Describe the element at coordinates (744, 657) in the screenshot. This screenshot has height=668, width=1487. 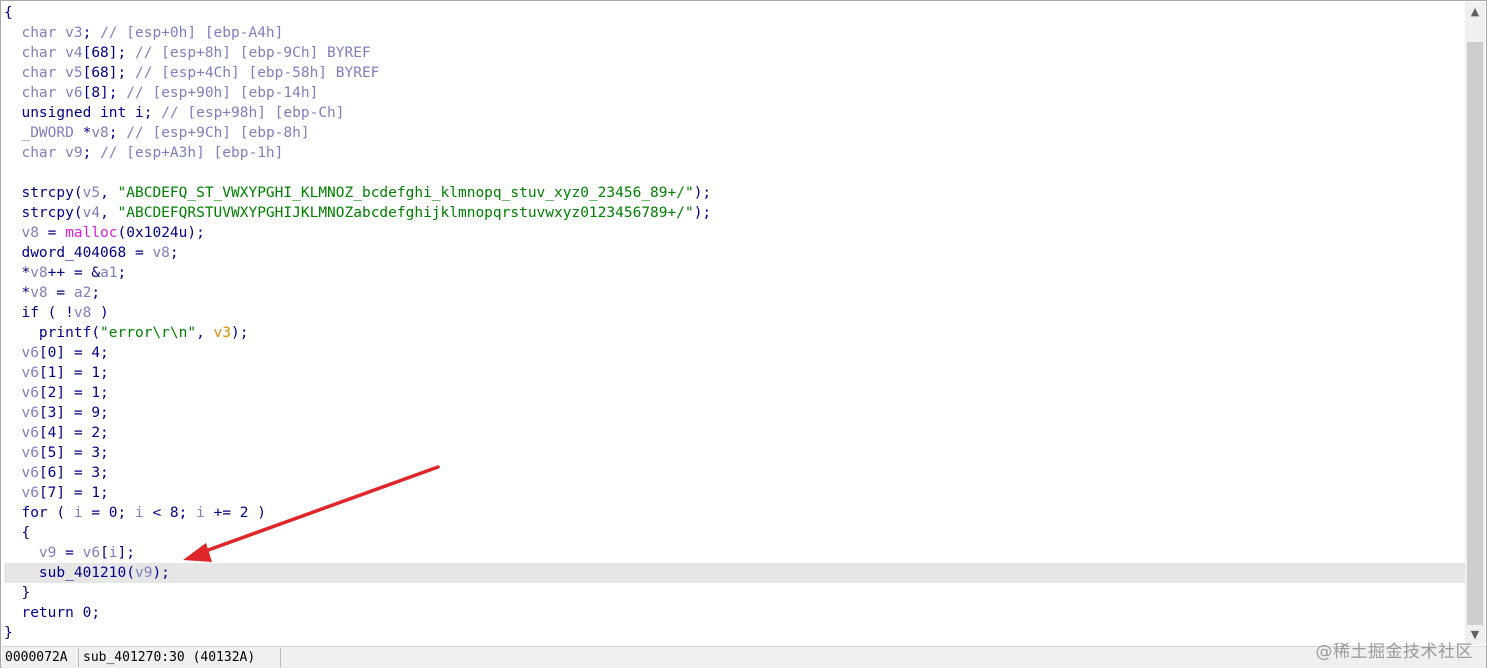
I see `status-bar: 0000072A sub_401270:30 (40132A)` at that location.